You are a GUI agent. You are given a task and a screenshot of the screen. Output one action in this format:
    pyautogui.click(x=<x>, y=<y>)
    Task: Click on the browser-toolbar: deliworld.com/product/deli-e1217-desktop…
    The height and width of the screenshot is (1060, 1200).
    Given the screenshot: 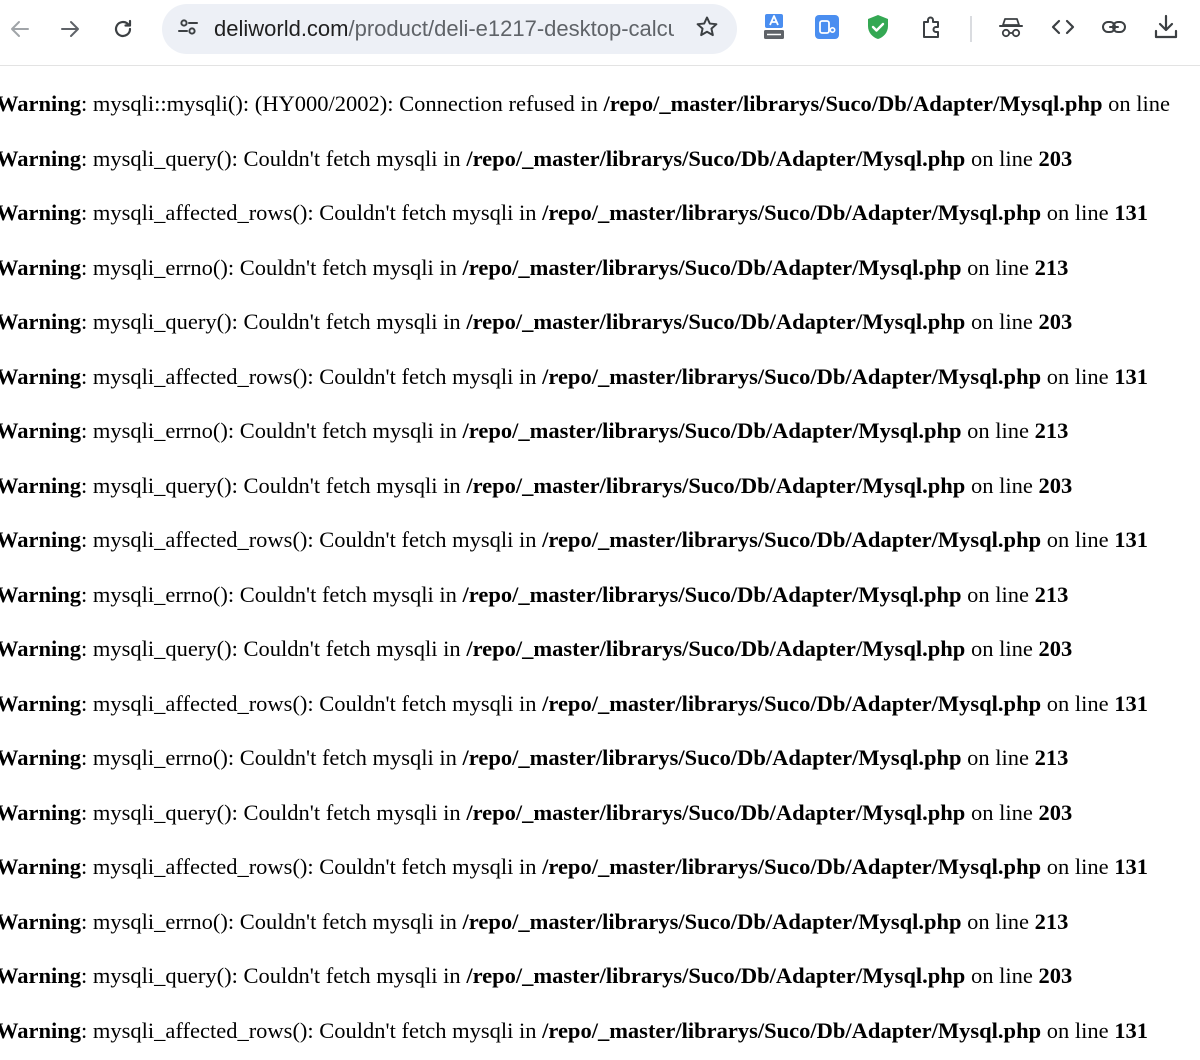 What is the action you would take?
    pyautogui.click(x=600, y=33)
    